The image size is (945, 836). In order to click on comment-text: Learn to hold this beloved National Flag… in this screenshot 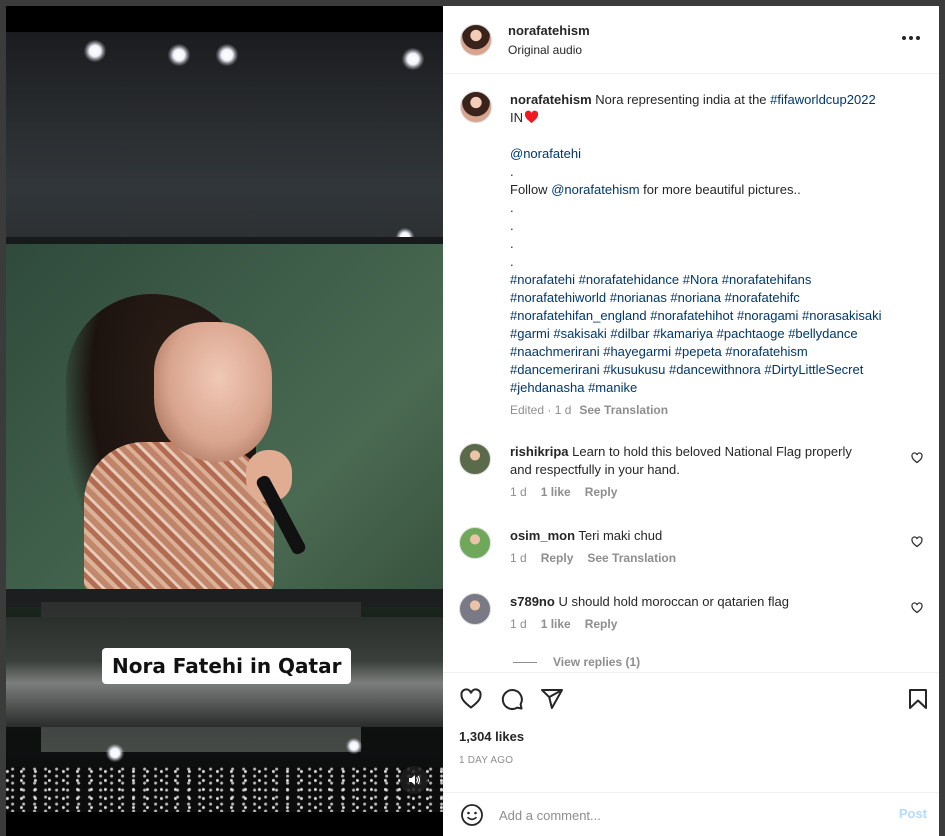, I will do `click(712, 451)`.